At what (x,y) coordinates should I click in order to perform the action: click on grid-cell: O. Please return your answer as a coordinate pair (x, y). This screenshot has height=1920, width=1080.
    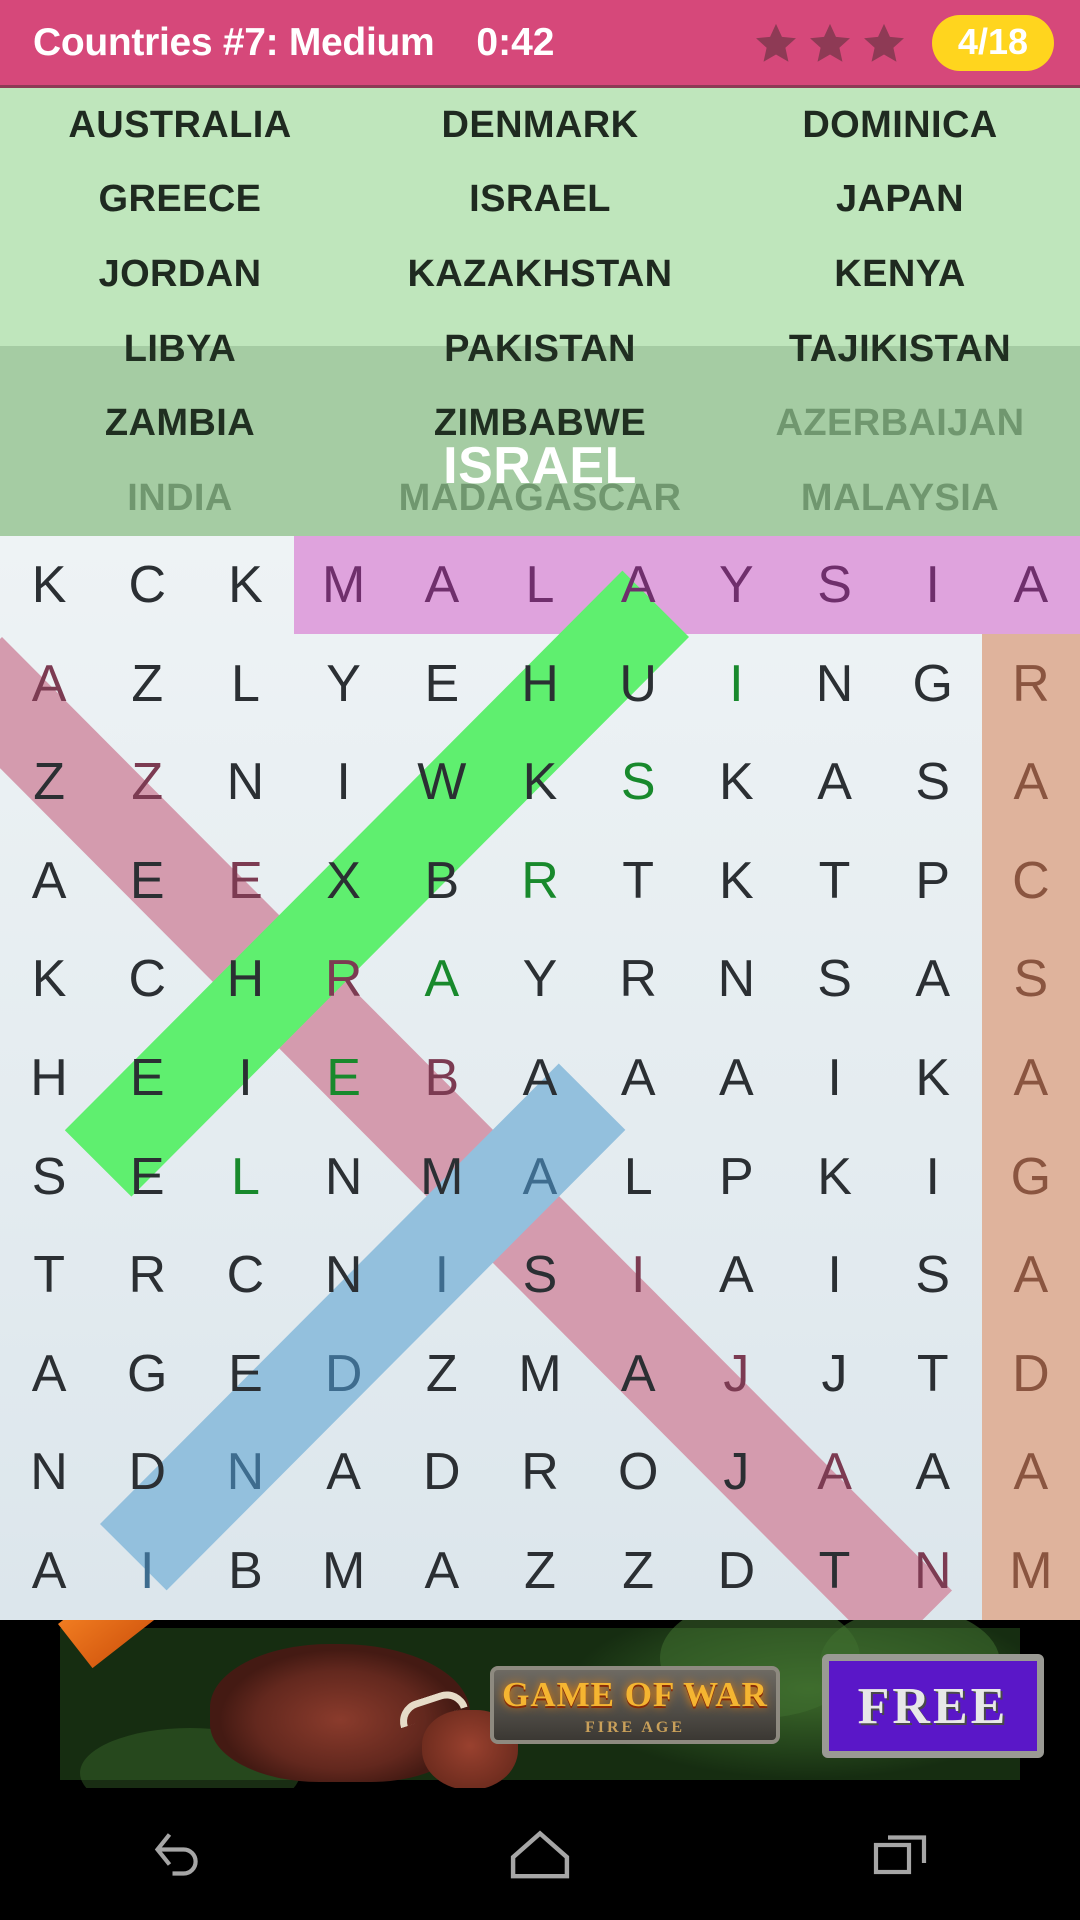
    Looking at the image, I should click on (638, 1472).